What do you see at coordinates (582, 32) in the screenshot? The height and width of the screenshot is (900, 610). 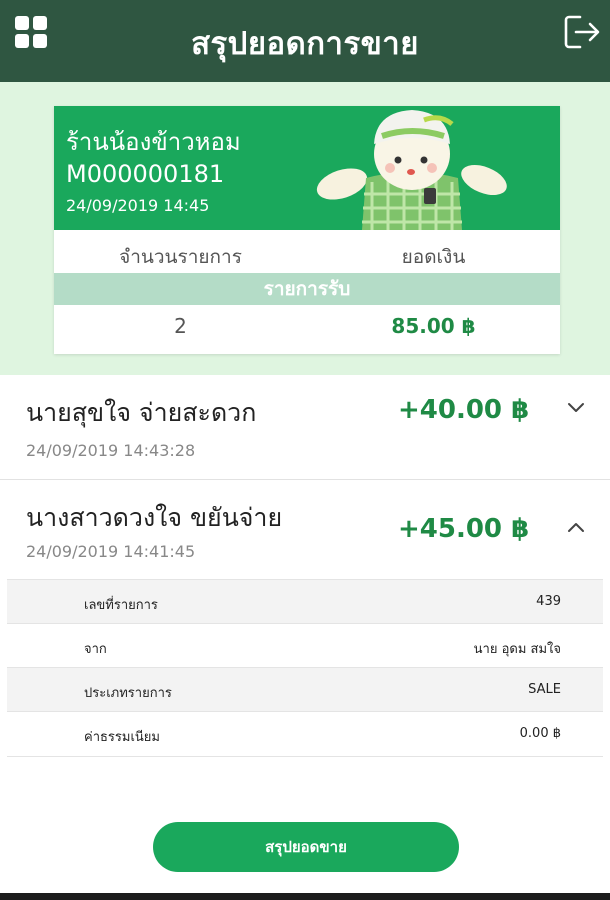 I see `logout-icon` at bounding box center [582, 32].